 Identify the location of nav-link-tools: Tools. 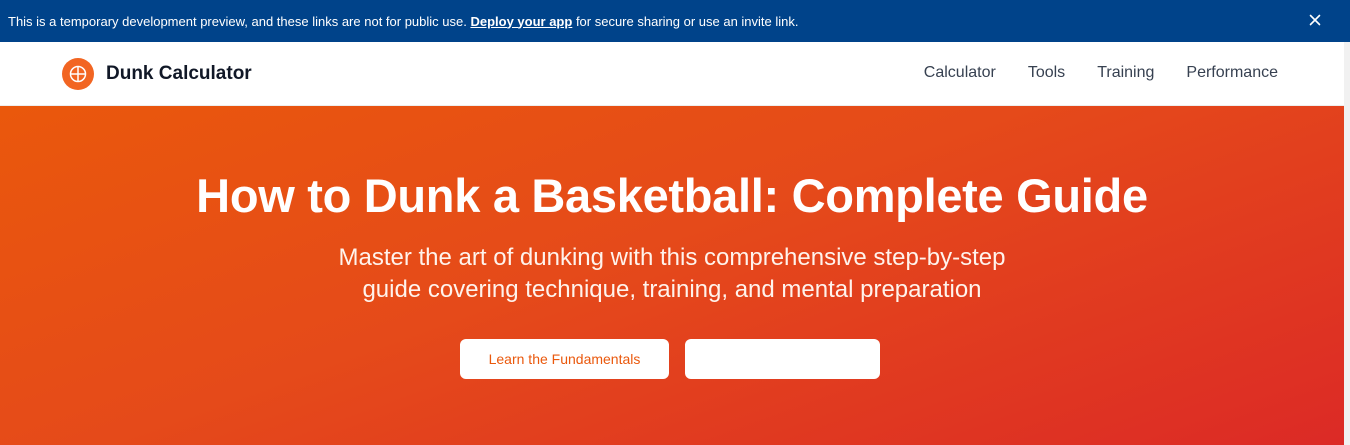
(1046, 73).